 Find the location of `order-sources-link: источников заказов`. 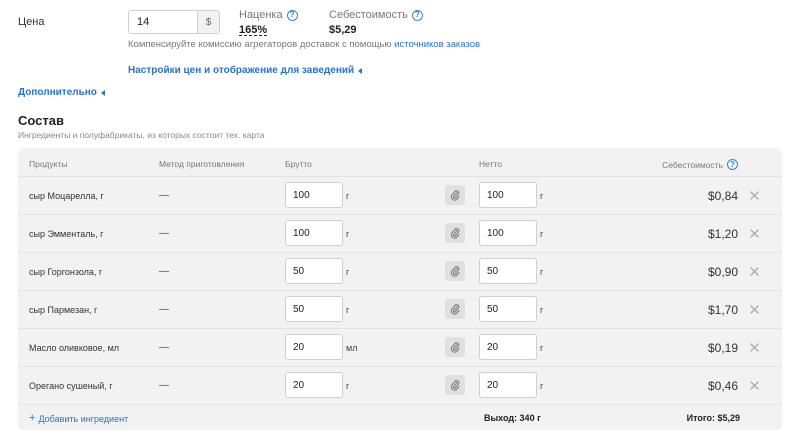

order-sources-link: источников заказов is located at coordinates (437, 44).